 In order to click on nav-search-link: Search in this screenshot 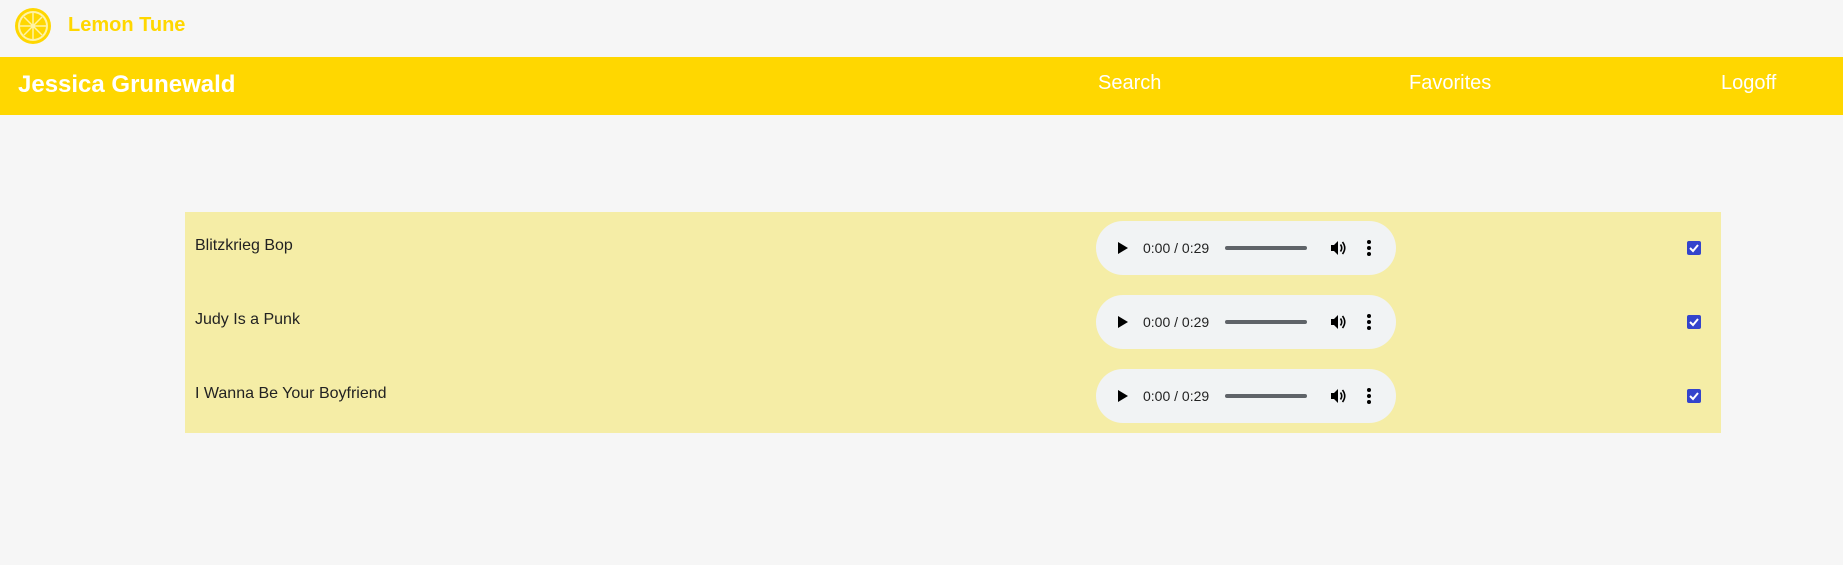, I will do `click(1129, 83)`.